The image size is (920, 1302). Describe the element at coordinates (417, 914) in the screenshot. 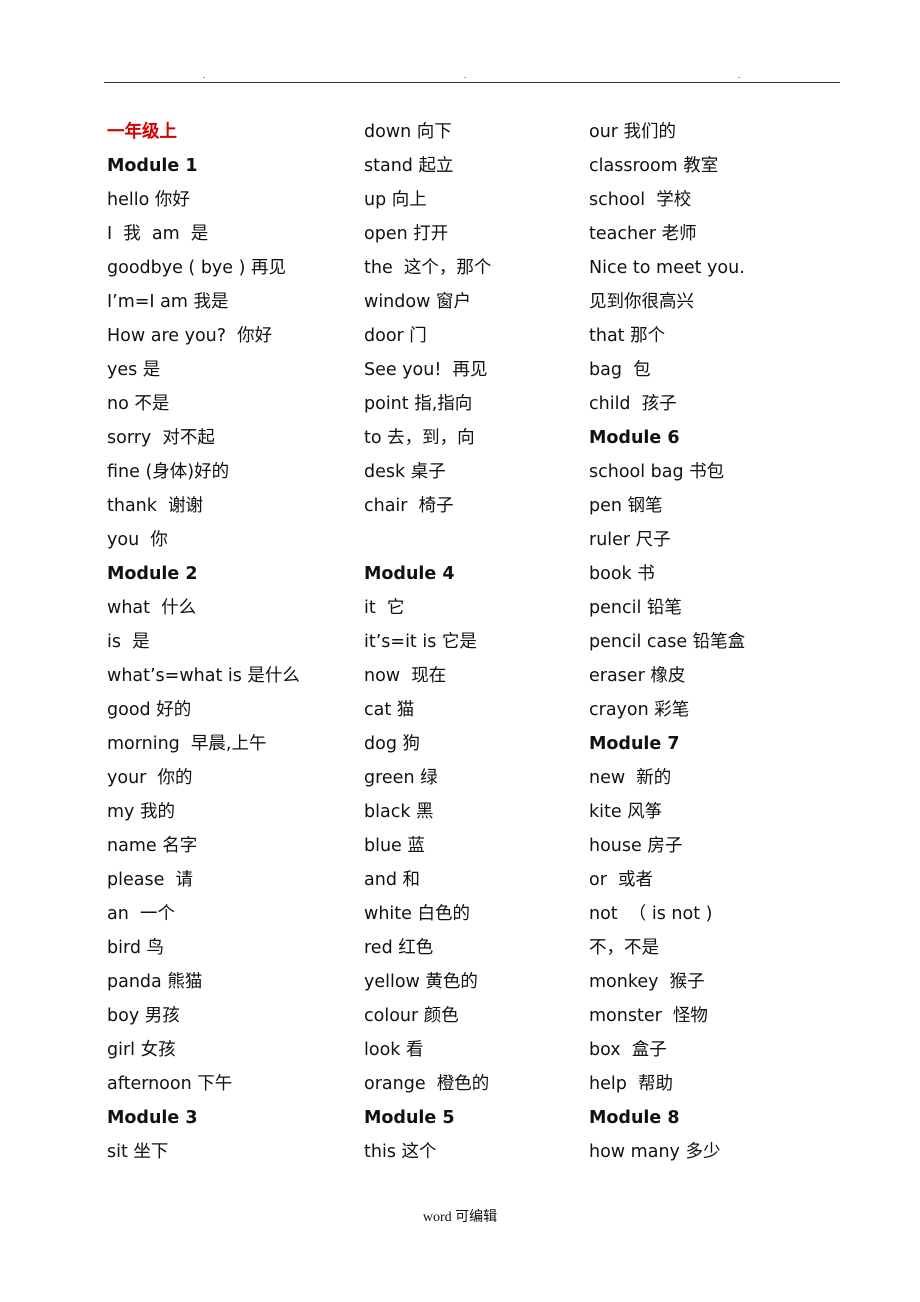

I see `vocab-entry: white 白色的` at that location.